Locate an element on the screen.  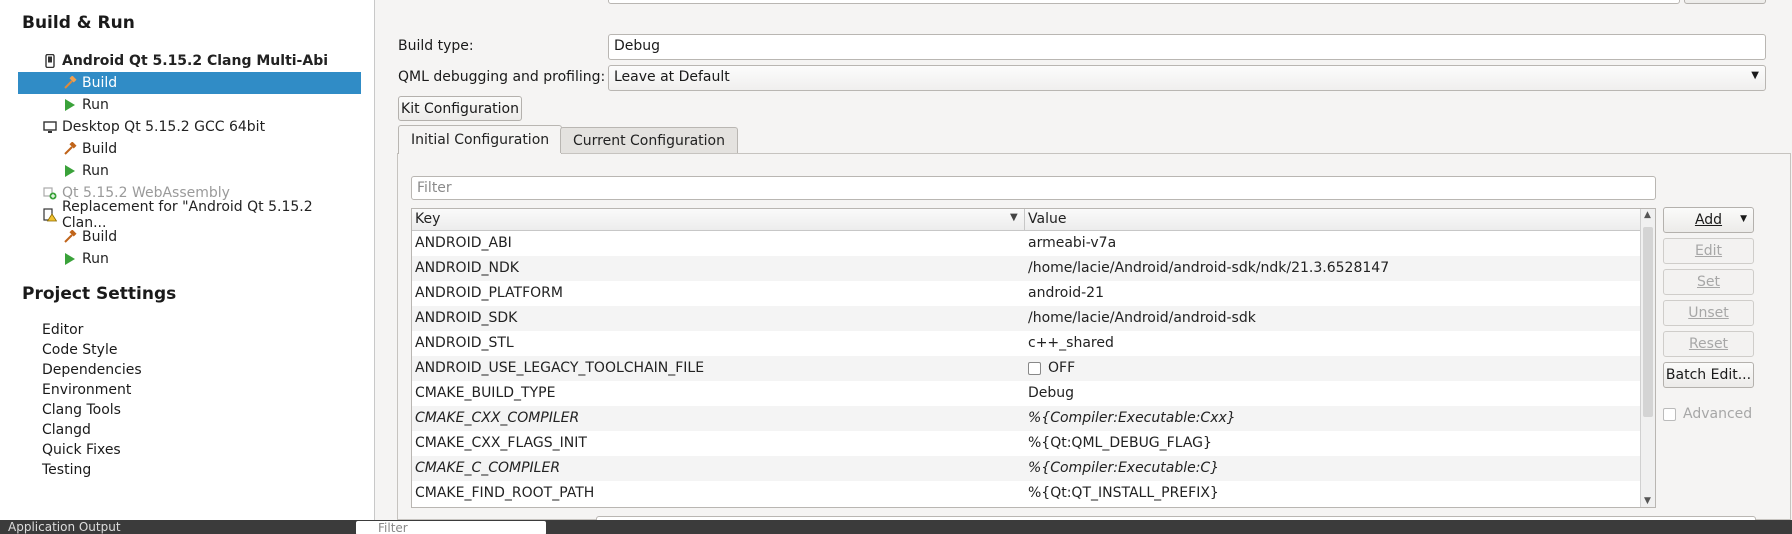
kit-replacement-run-label: Run is located at coordinates (95, 259).